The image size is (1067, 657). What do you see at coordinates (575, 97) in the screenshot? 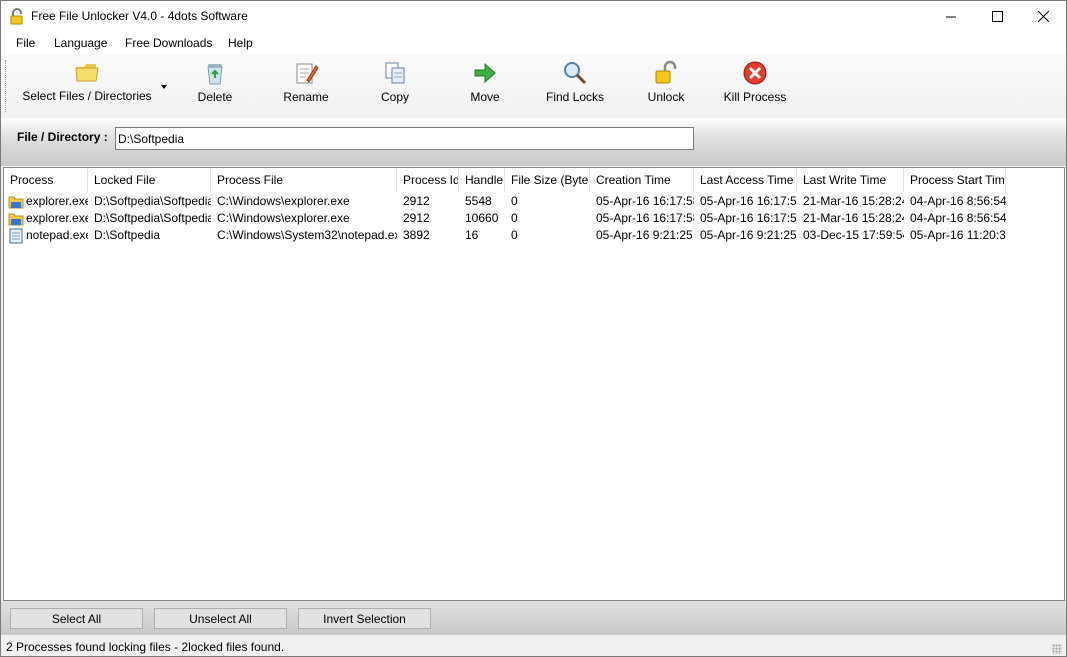
I see `find-locks-label: Find Locks` at bounding box center [575, 97].